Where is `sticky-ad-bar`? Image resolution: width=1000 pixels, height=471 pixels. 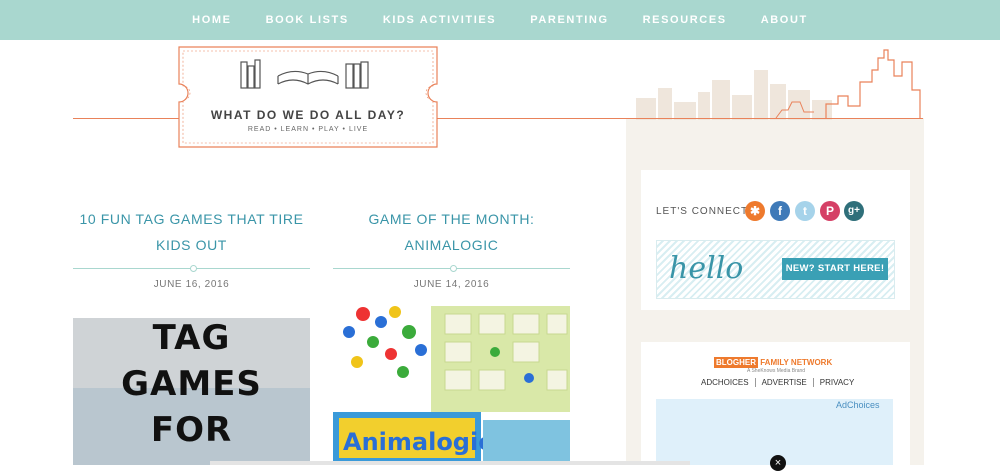 sticky-ad-bar is located at coordinates (450, 463).